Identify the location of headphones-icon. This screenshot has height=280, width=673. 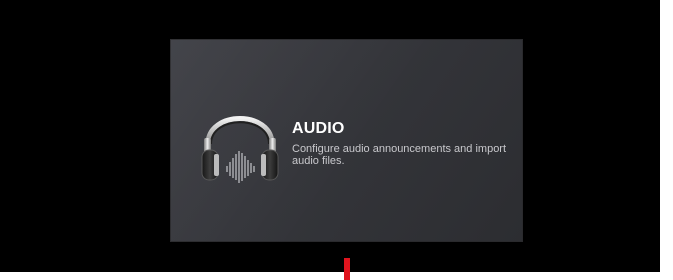
(240, 149).